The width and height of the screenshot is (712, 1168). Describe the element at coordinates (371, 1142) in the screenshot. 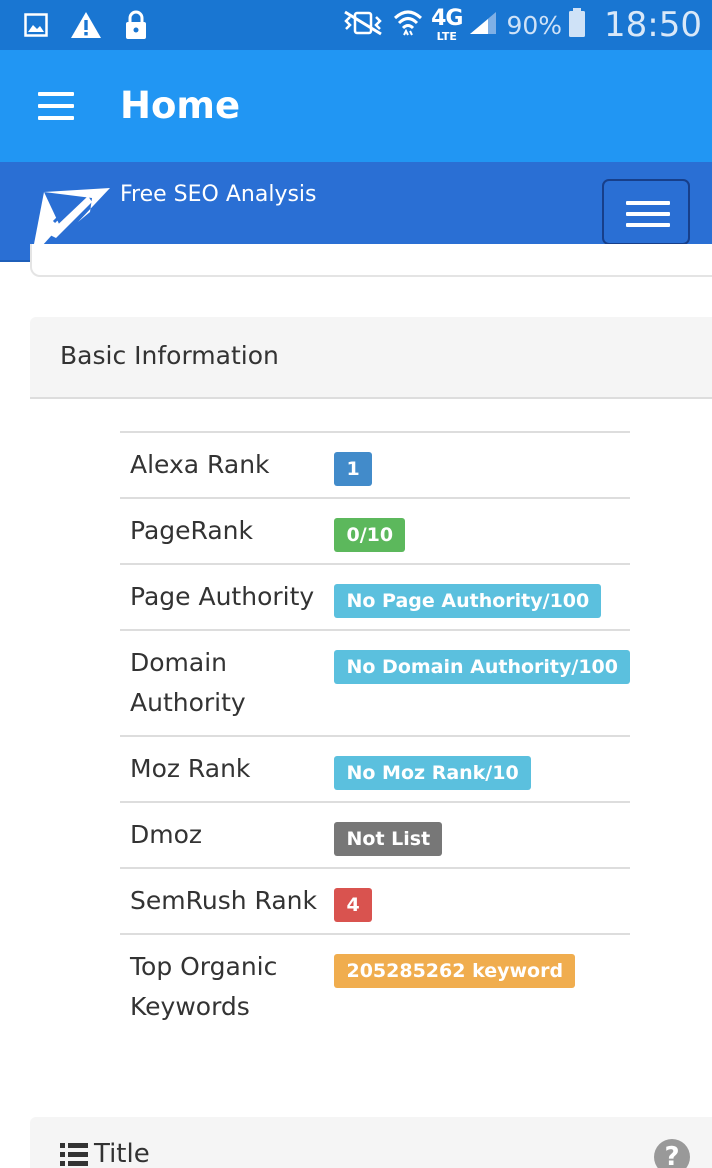

I see `title-panel-heading: Title ?` at that location.